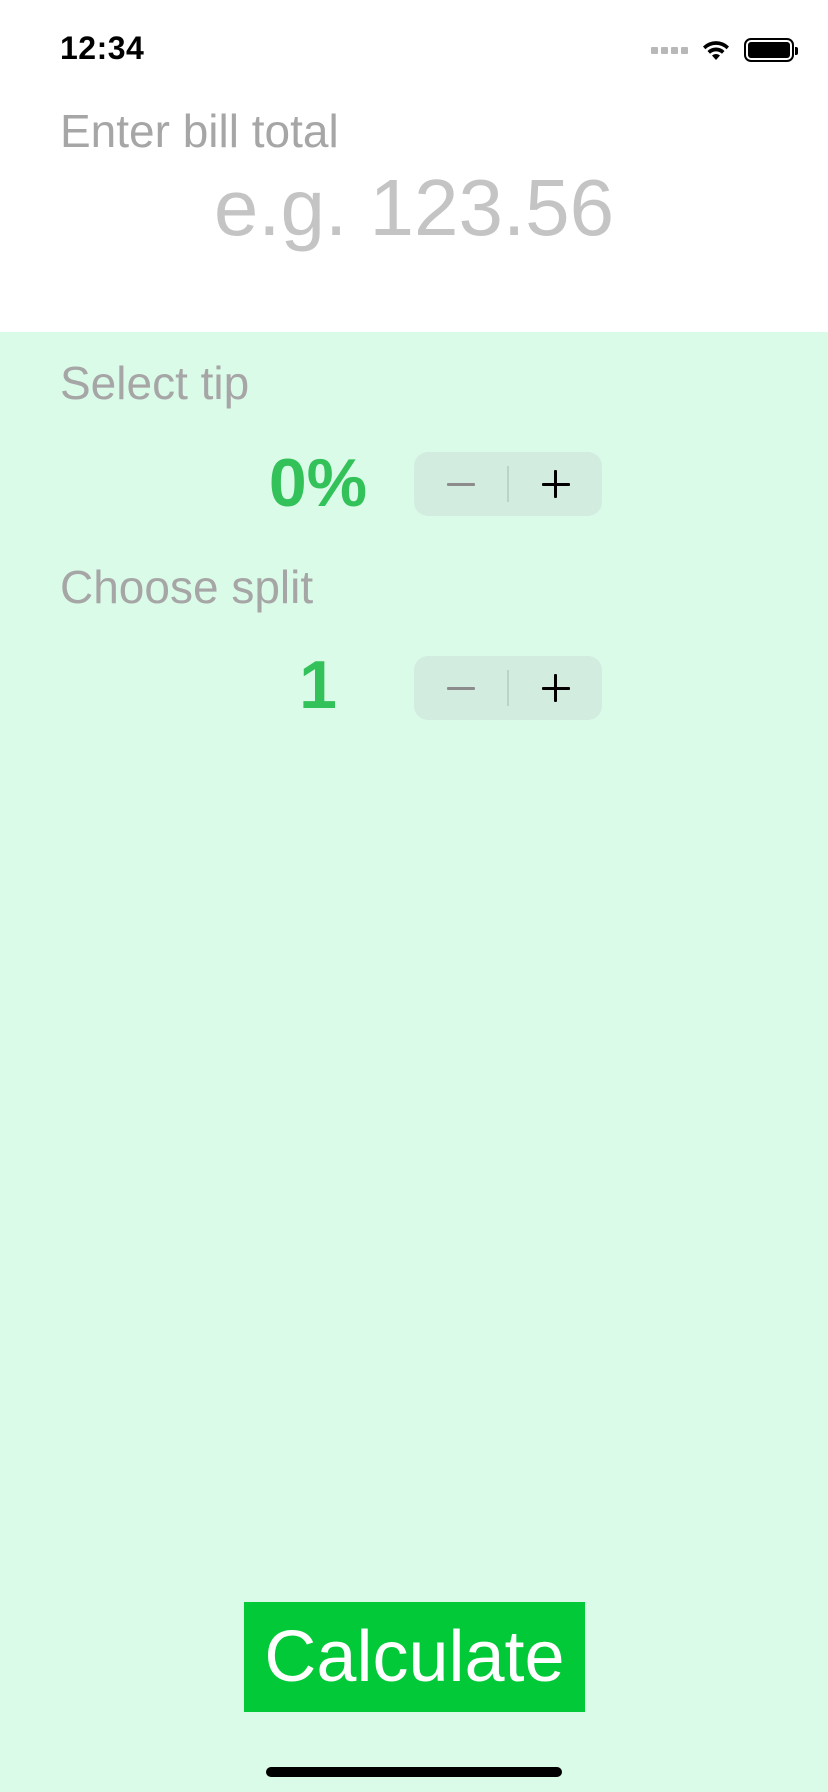  Describe the element at coordinates (508, 484) in the screenshot. I see `tip-stepper` at that location.